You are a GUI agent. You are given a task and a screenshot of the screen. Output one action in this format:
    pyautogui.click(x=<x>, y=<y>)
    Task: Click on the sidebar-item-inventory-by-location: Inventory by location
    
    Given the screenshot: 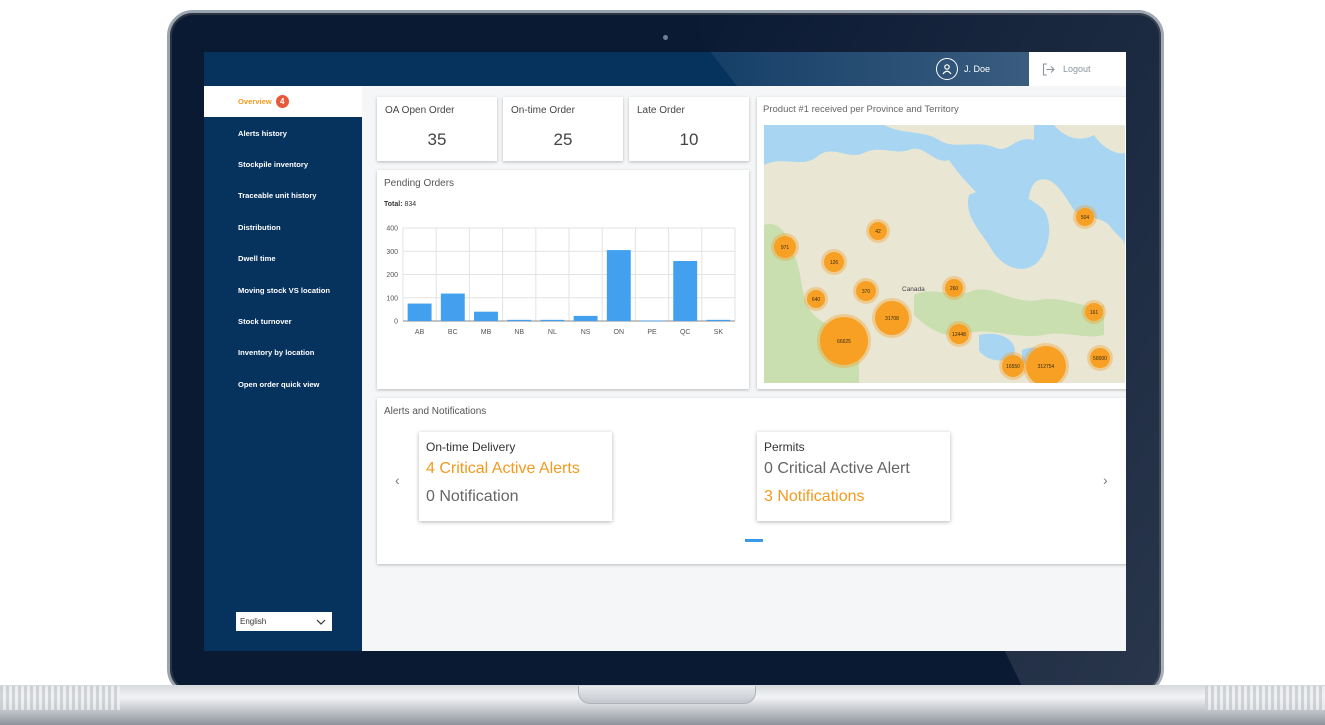 What is the action you would take?
    pyautogui.click(x=283, y=352)
    